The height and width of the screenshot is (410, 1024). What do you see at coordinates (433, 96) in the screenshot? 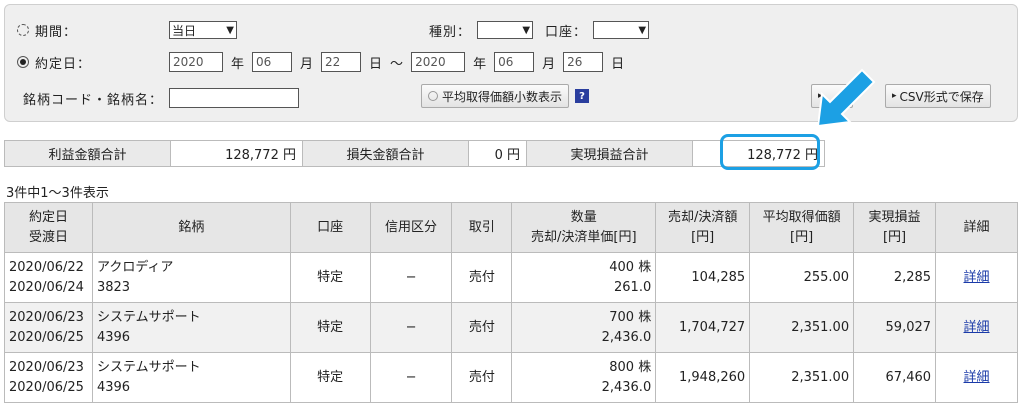
I see `radio-icon` at bounding box center [433, 96].